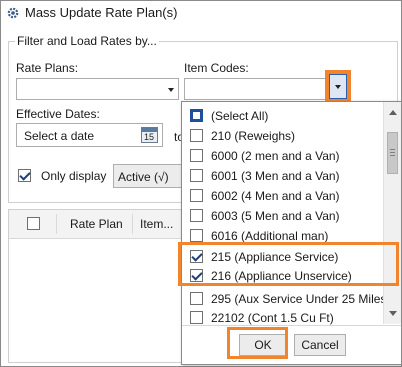  Describe the element at coordinates (33, 223) in the screenshot. I see `select-all-rows-checkbox` at that location.